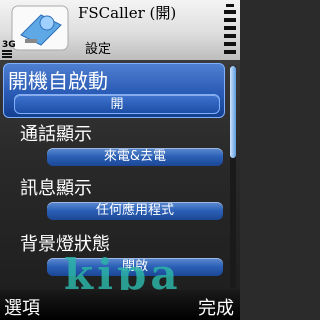  I want to click on app-title: FSCaller (開), so click(127, 13).